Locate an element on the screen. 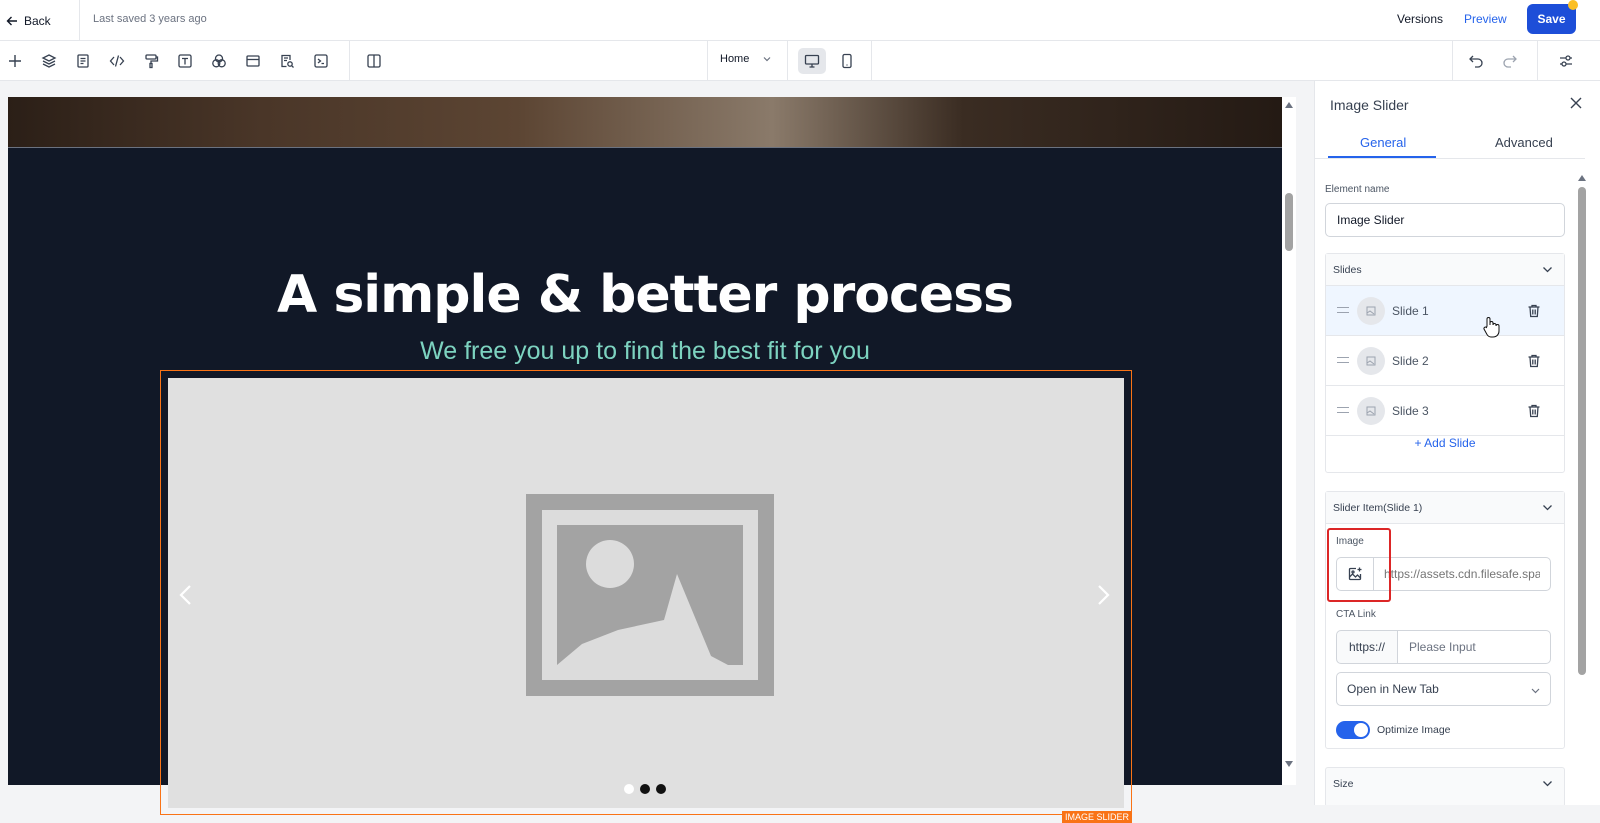 This screenshot has width=1600, height=823. link-target-value: Open in New Tab is located at coordinates (1393, 689).